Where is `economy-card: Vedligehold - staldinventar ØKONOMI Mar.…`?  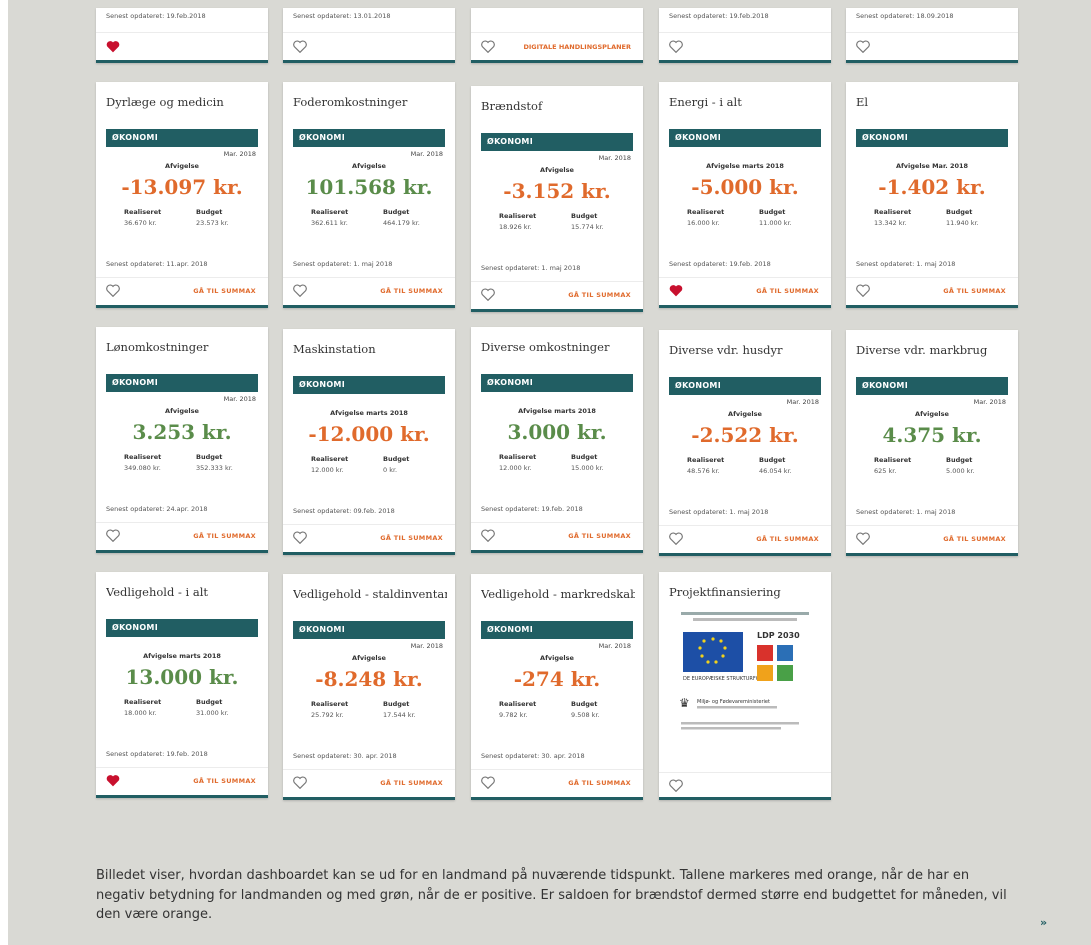
economy-card: Vedligehold - staldinventar ØKONOMI Mar.… is located at coordinates (369, 687).